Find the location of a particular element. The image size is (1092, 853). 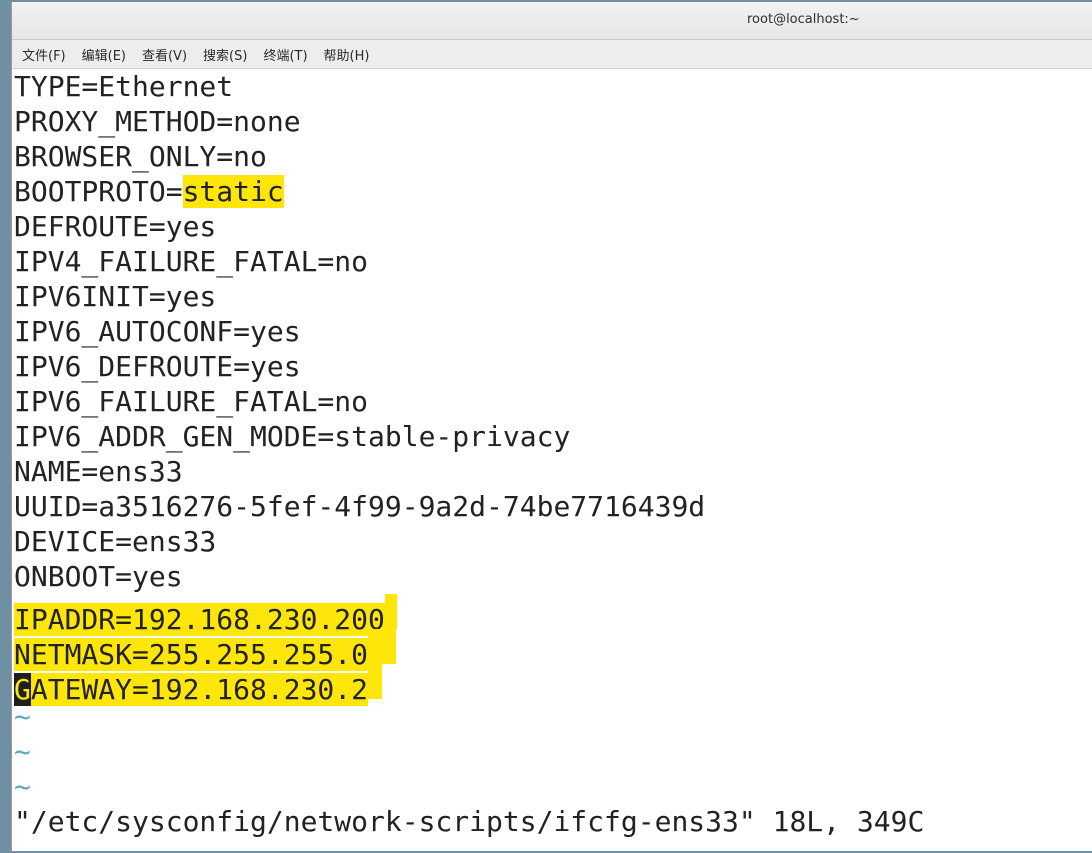

config-line: PROXY_METHOD=none is located at coordinates (157, 121).